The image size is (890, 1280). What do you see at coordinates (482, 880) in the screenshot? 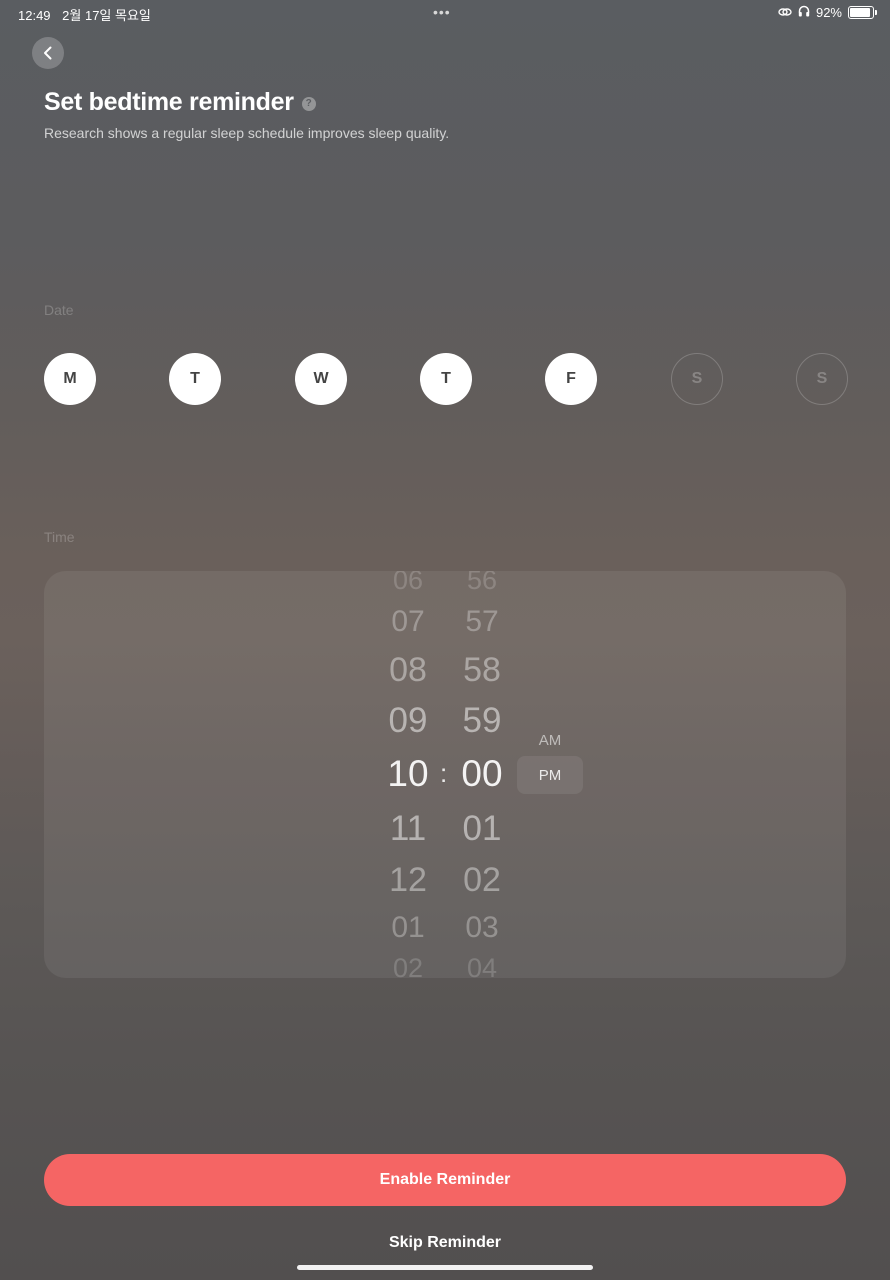
I see `minute-option: 02` at bounding box center [482, 880].